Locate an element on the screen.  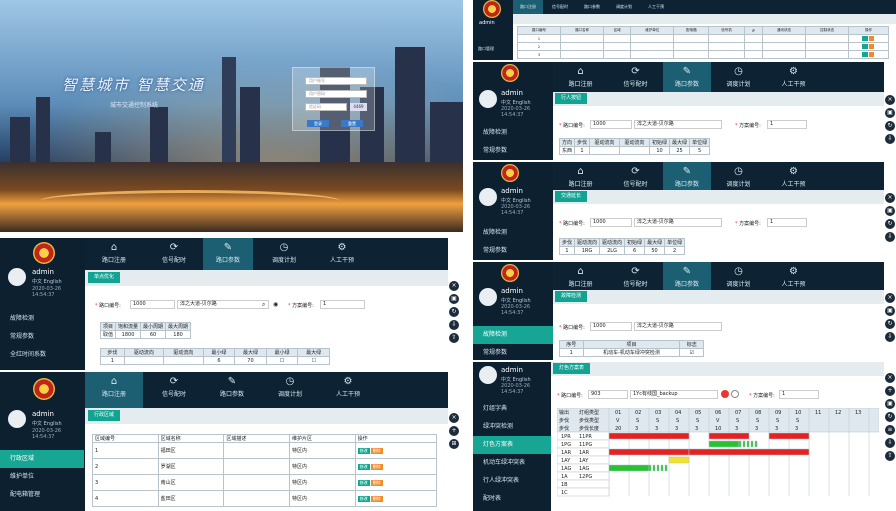
sidebar-item-cabinet: 配电箱管理 is located at coordinates (42, 495).